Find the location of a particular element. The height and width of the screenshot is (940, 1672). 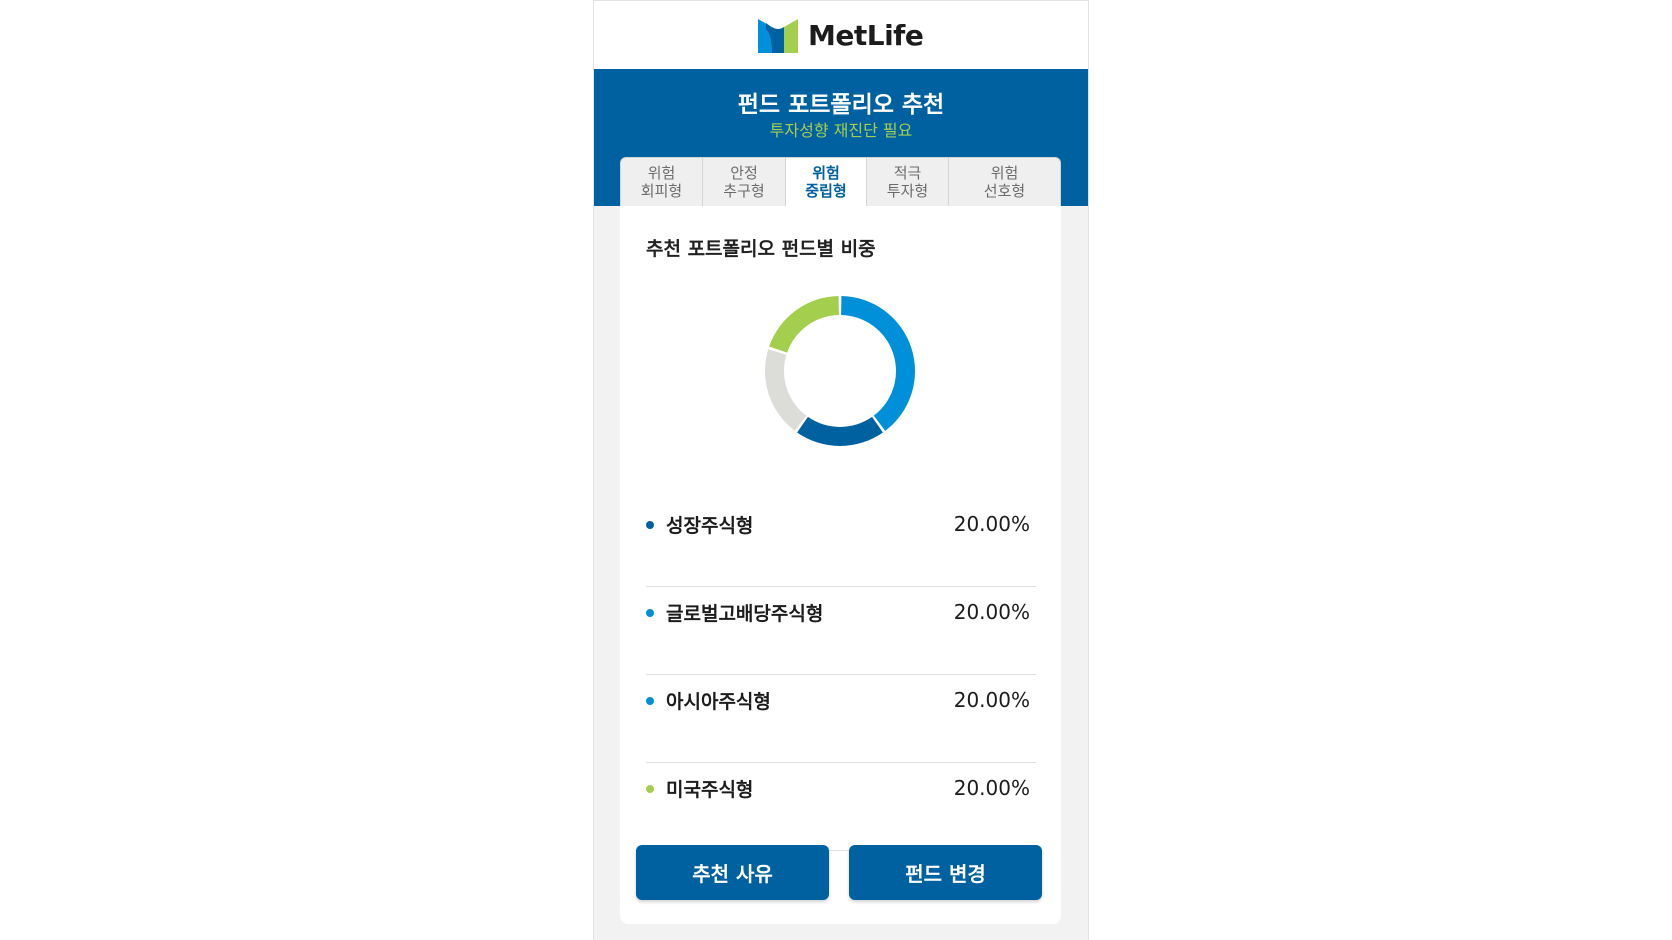

page-title: 펀드 포트폴리오 추천 is located at coordinates (841, 105).